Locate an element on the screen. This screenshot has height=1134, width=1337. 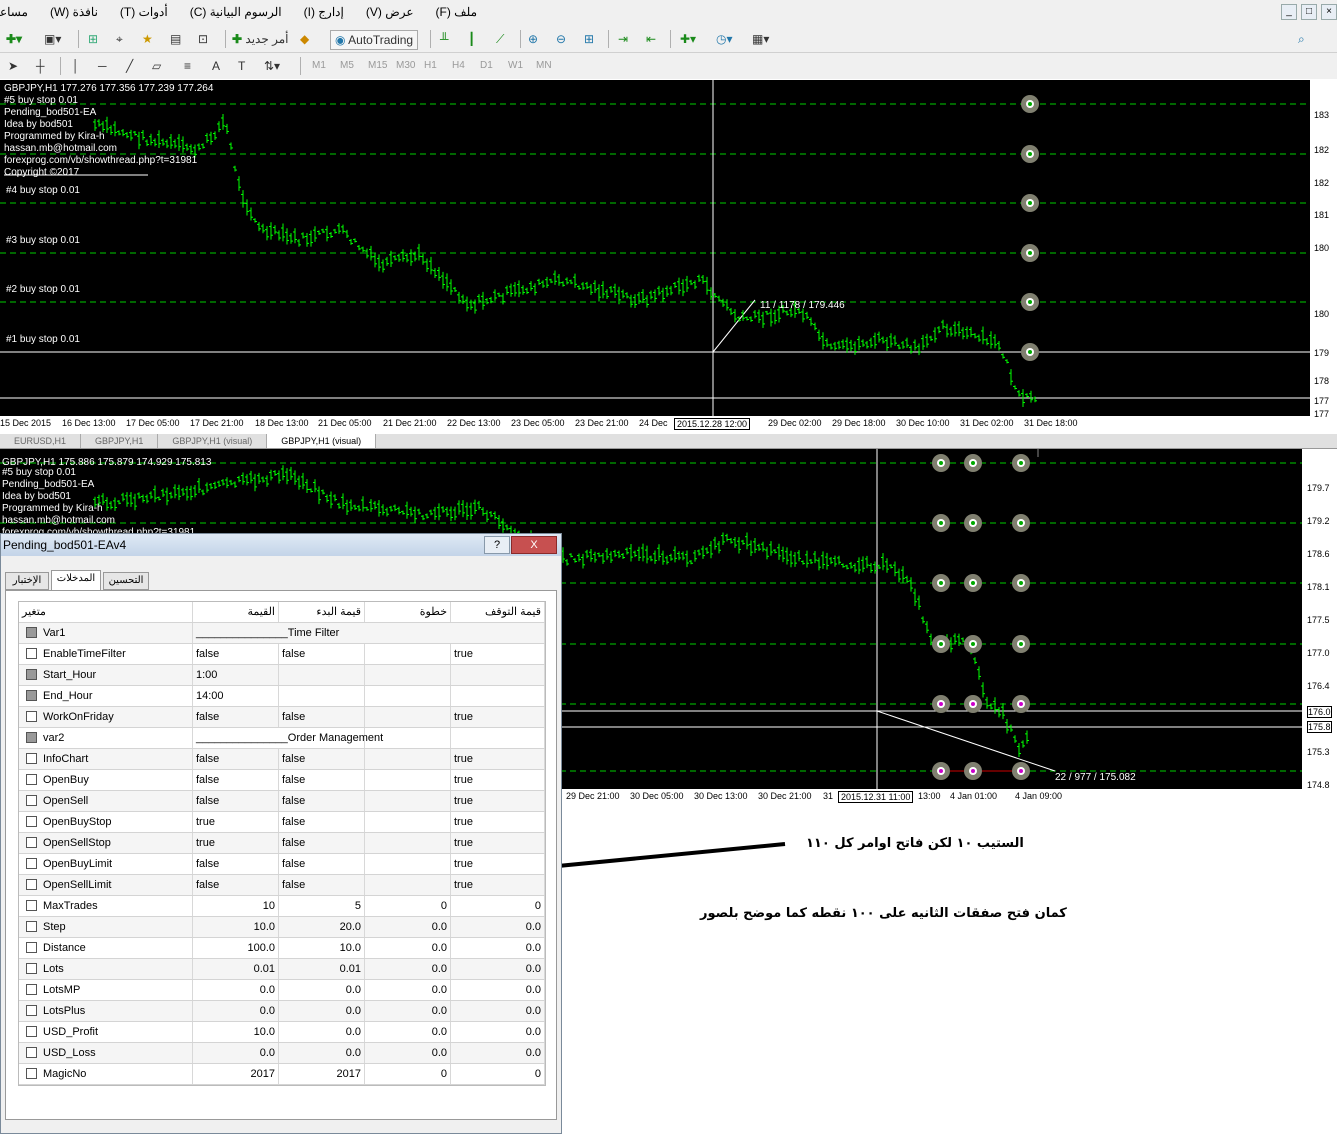
param-name-cell: OpenSellLimit is located at coordinates (106, 885).